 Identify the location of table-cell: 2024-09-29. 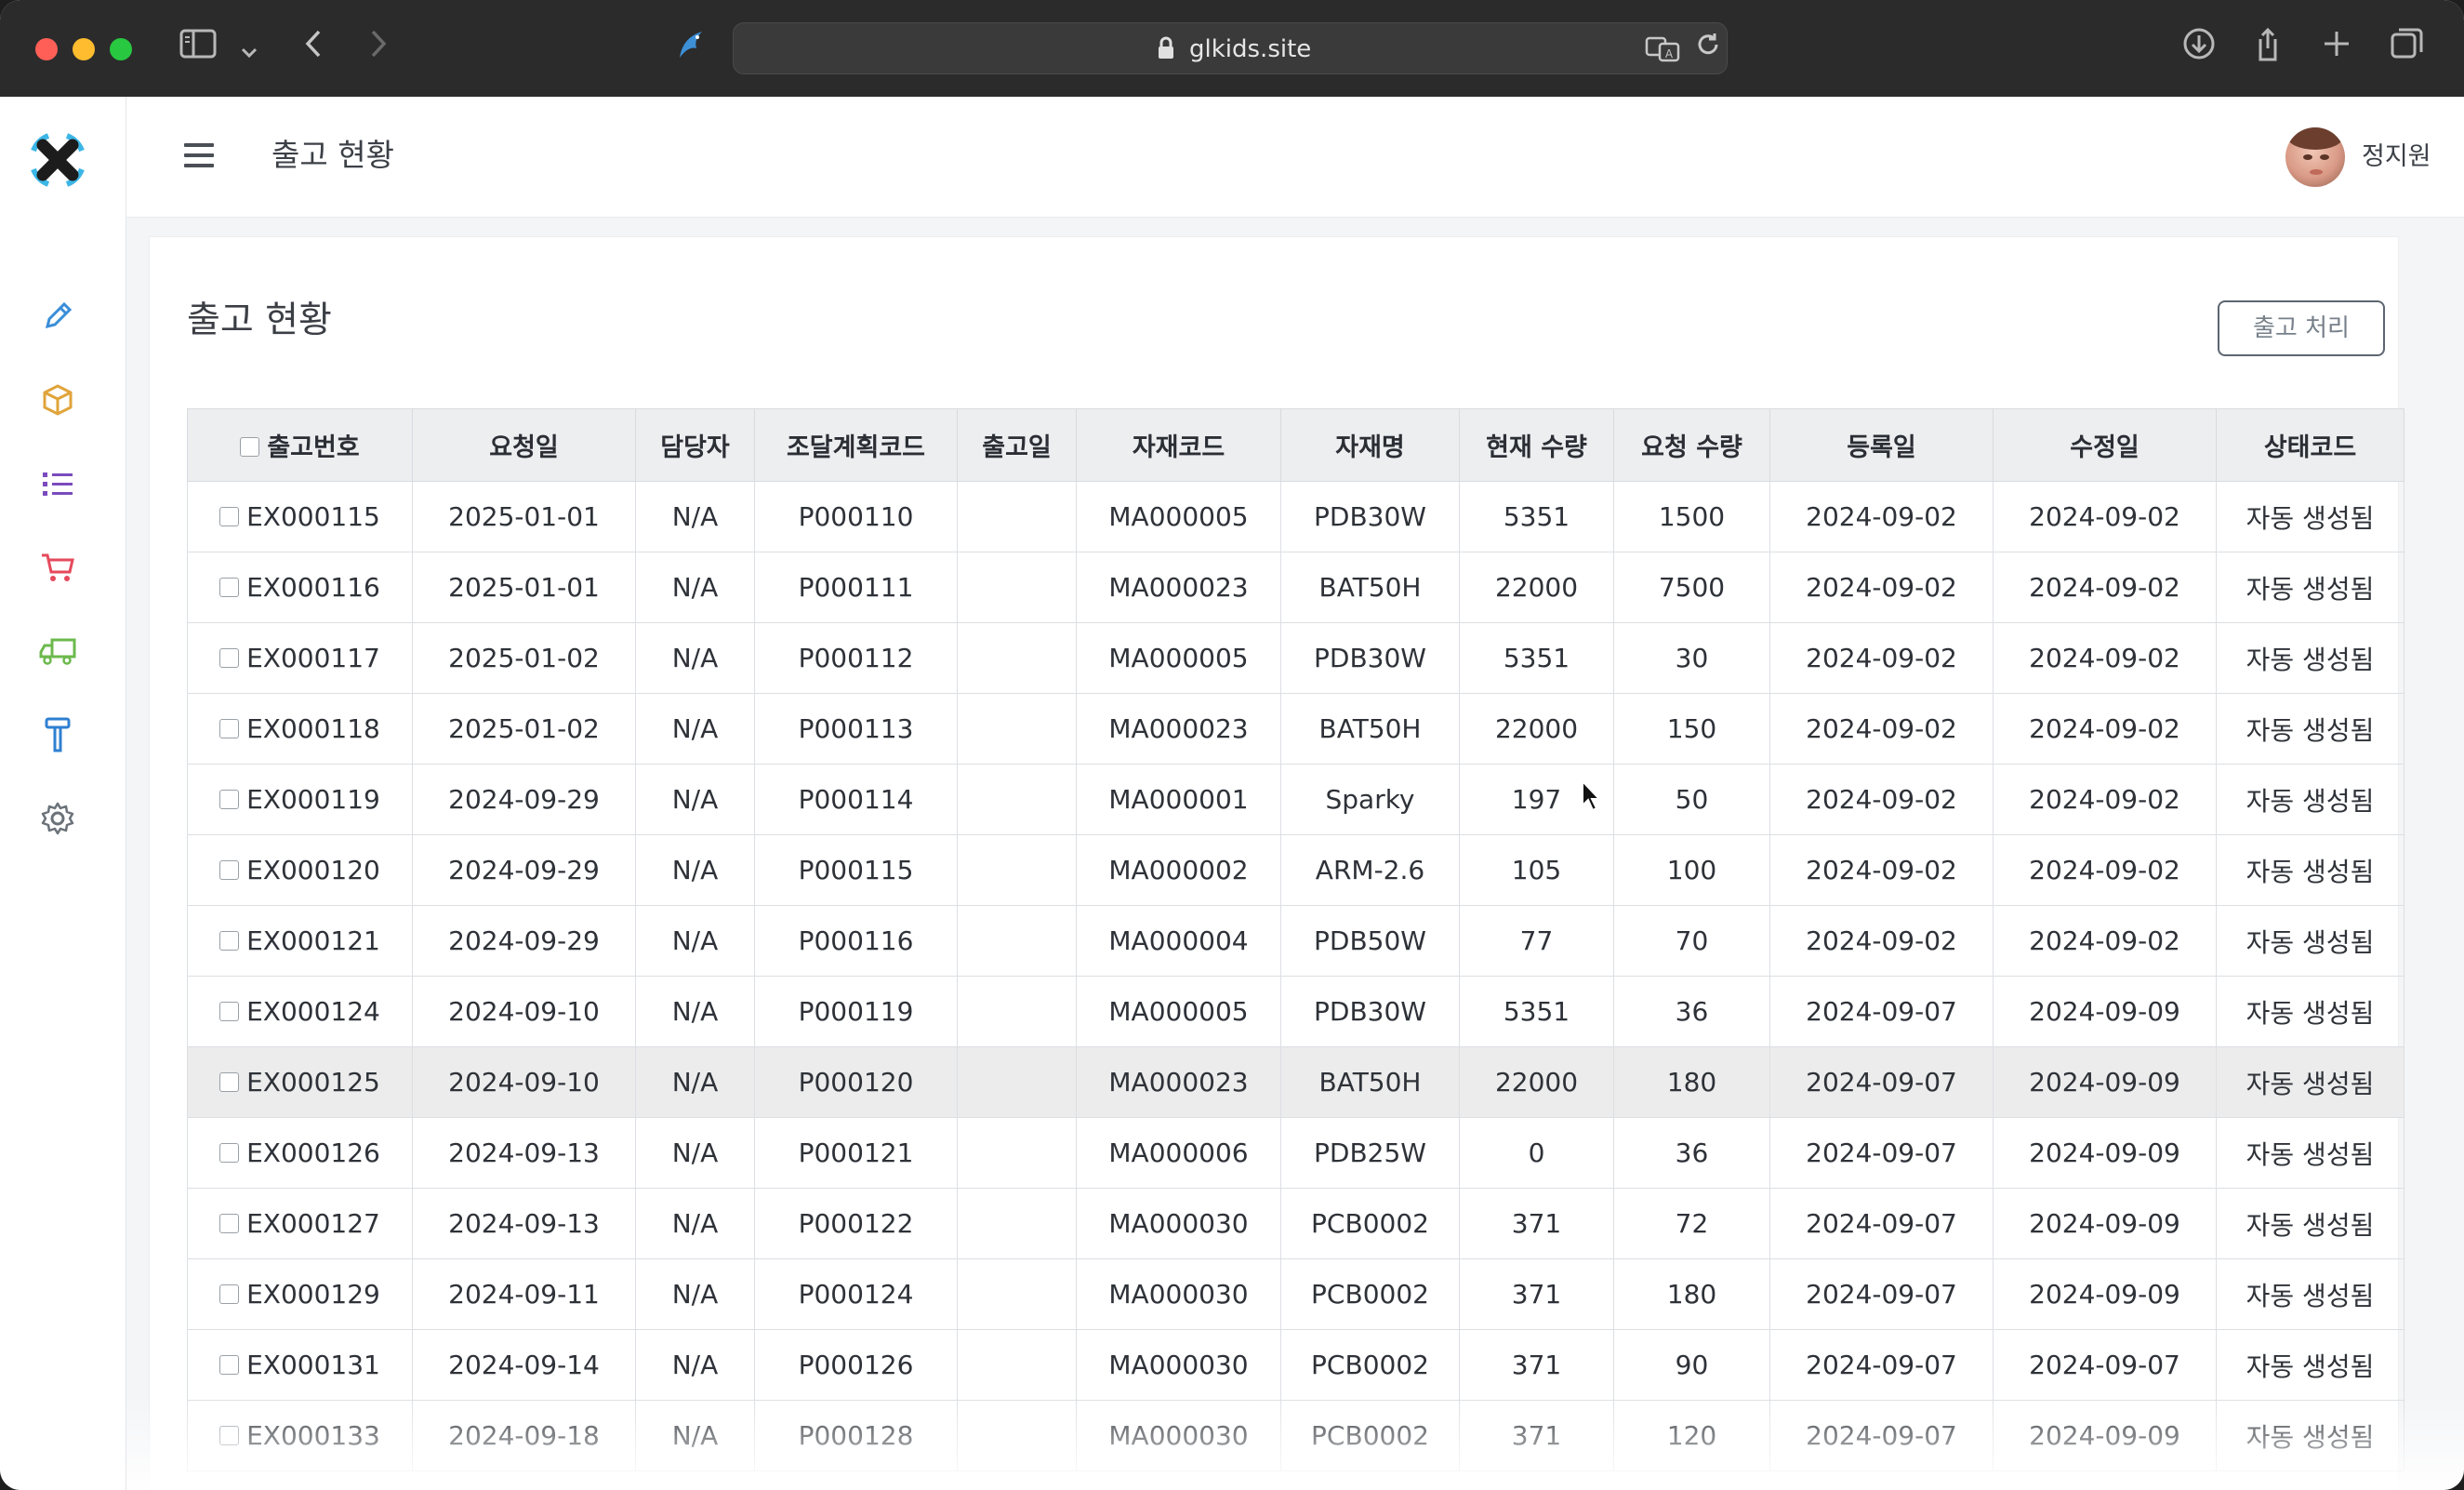
(524, 799).